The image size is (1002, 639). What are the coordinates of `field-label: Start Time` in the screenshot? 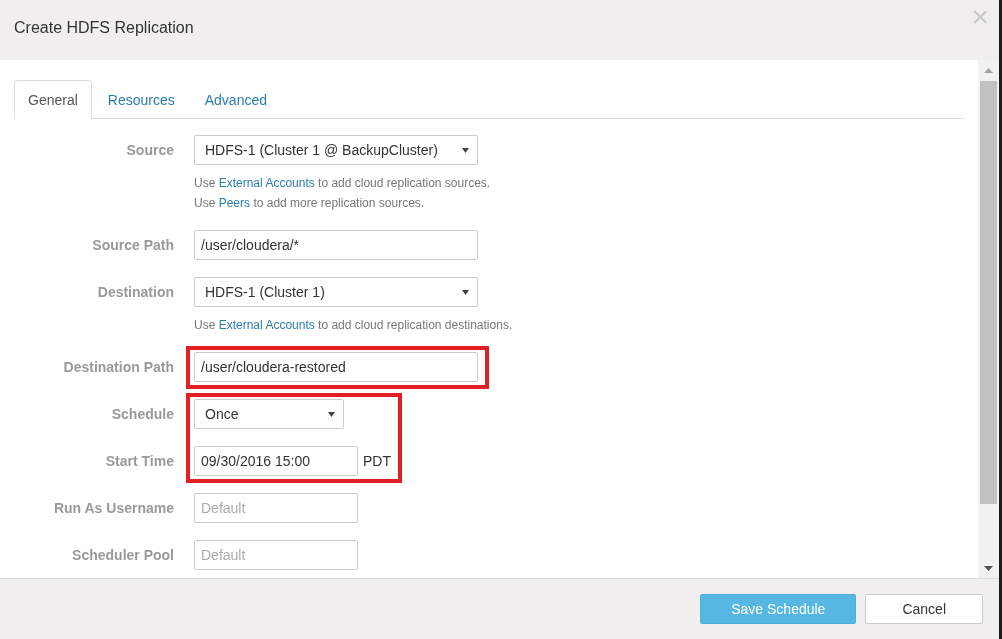 It's located at (139, 461).